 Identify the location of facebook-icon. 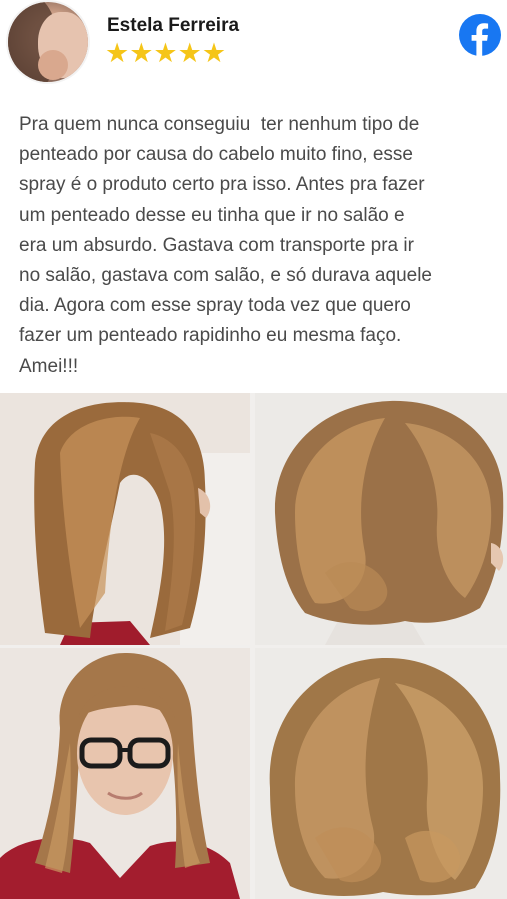
(480, 35).